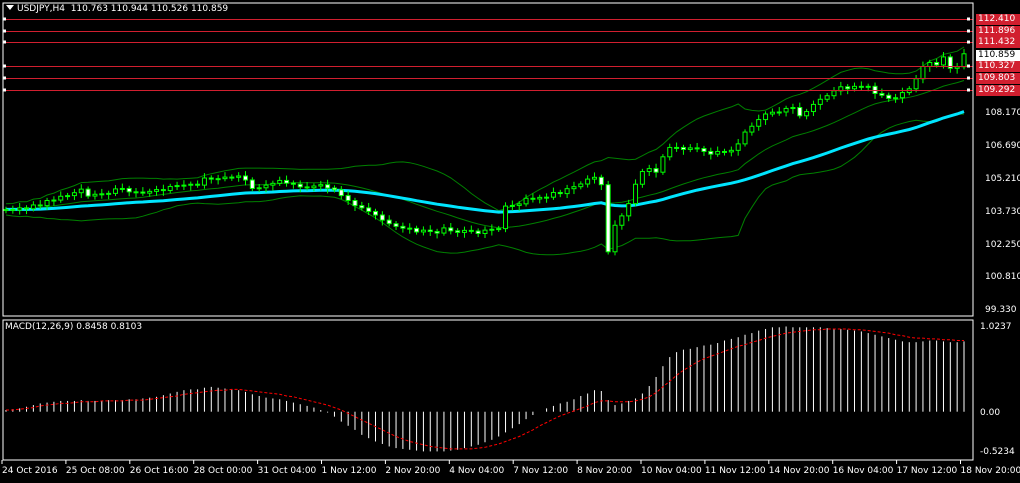  What do you see at coordinates (927, 471) in the screenshot?
I see `time-axis-tick: 17 Nov 12:00` at bounding box center [927, 471].